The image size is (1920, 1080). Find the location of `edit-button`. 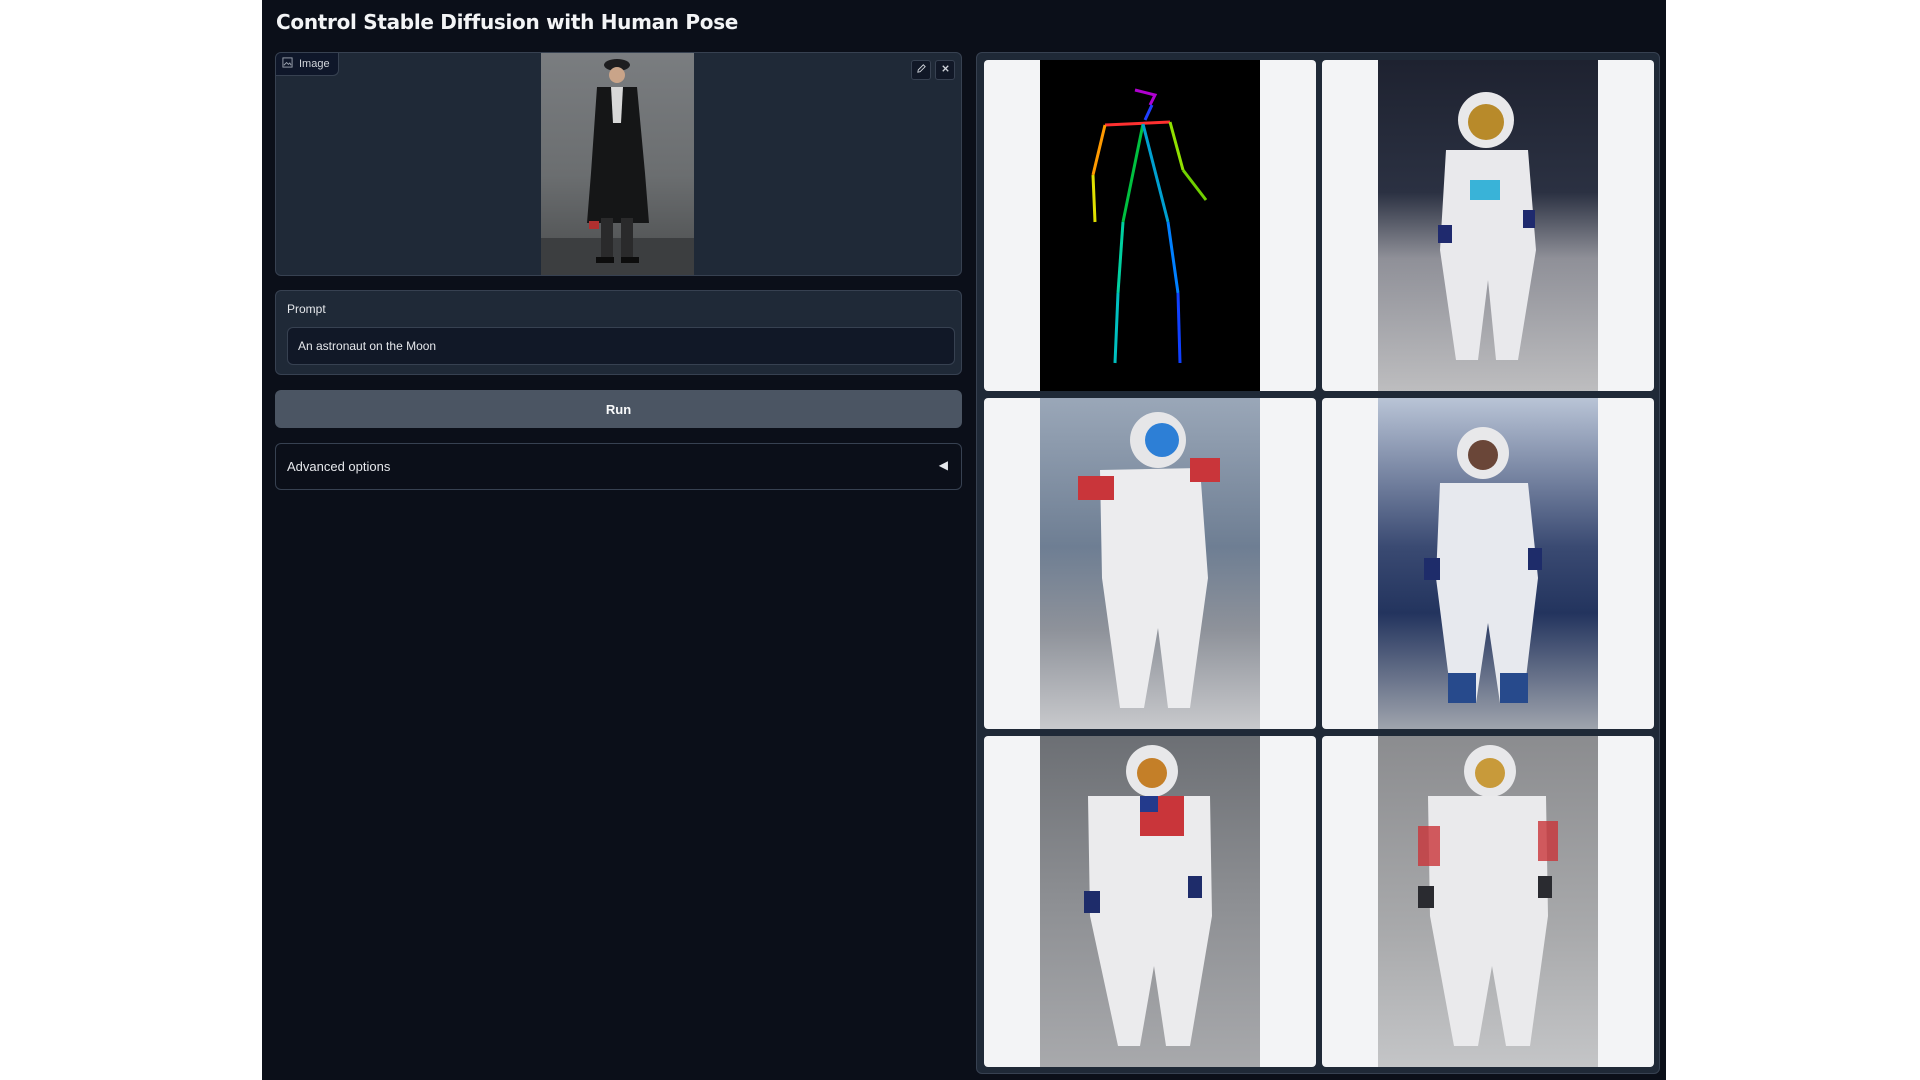

edit-button is located at coordinates (921, 70).